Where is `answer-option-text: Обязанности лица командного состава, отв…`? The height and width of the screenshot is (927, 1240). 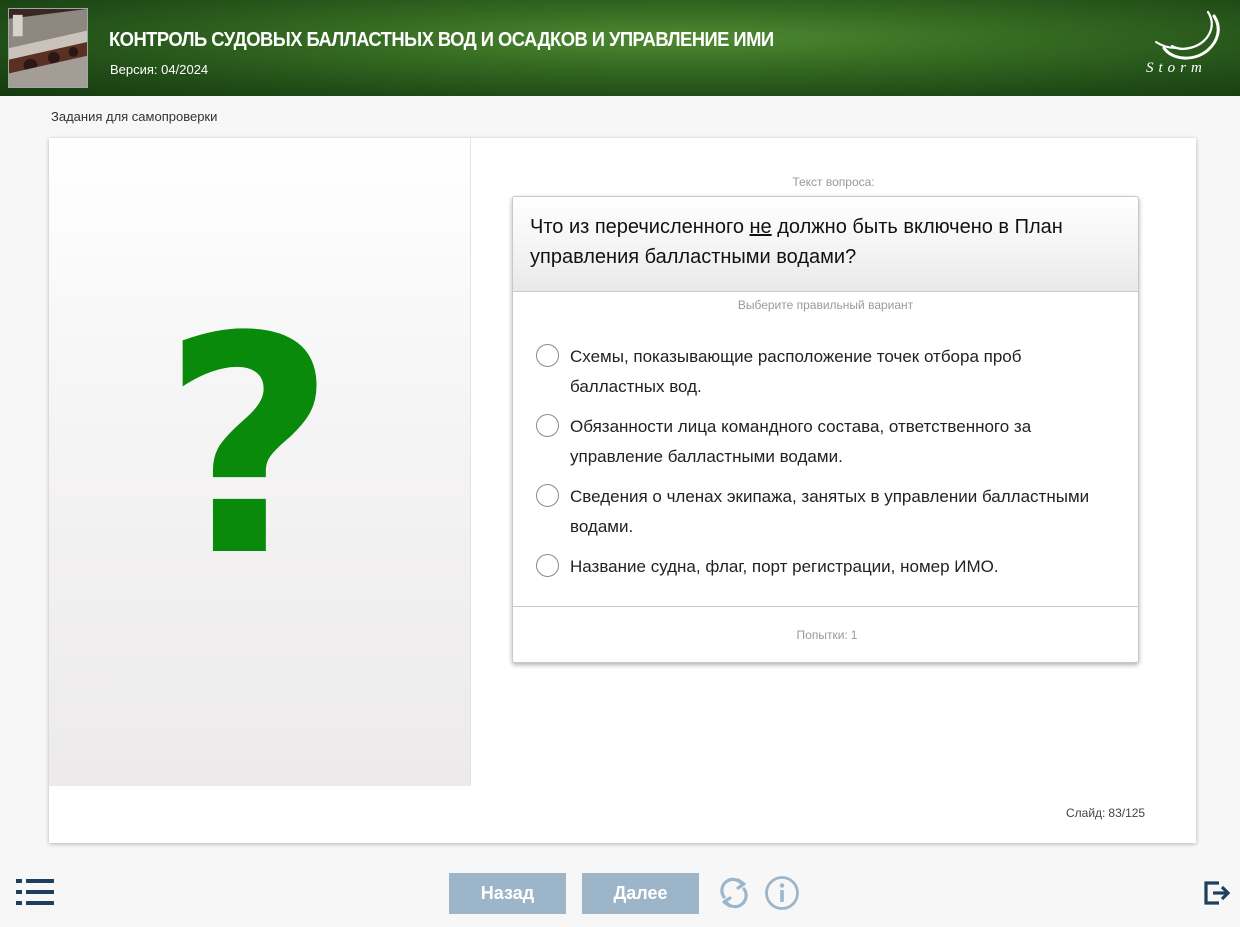
answer-option-text: Обязанности лица командного состава, отв… is located at coordinates (801, 441).